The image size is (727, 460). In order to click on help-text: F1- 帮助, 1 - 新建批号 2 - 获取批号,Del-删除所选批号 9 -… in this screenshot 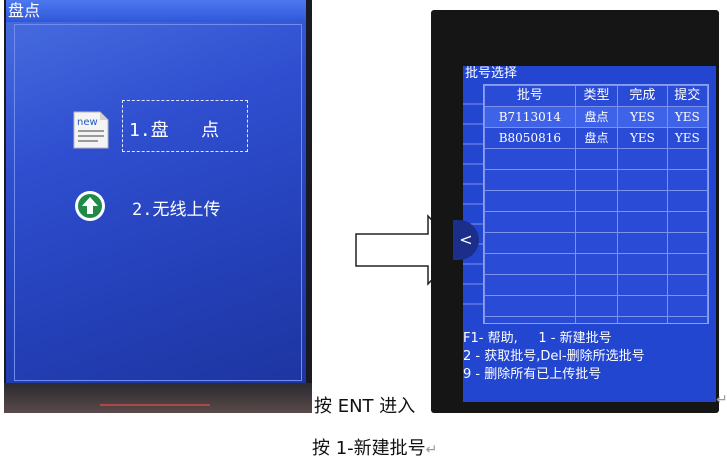, I will do `click(554, 357)`.